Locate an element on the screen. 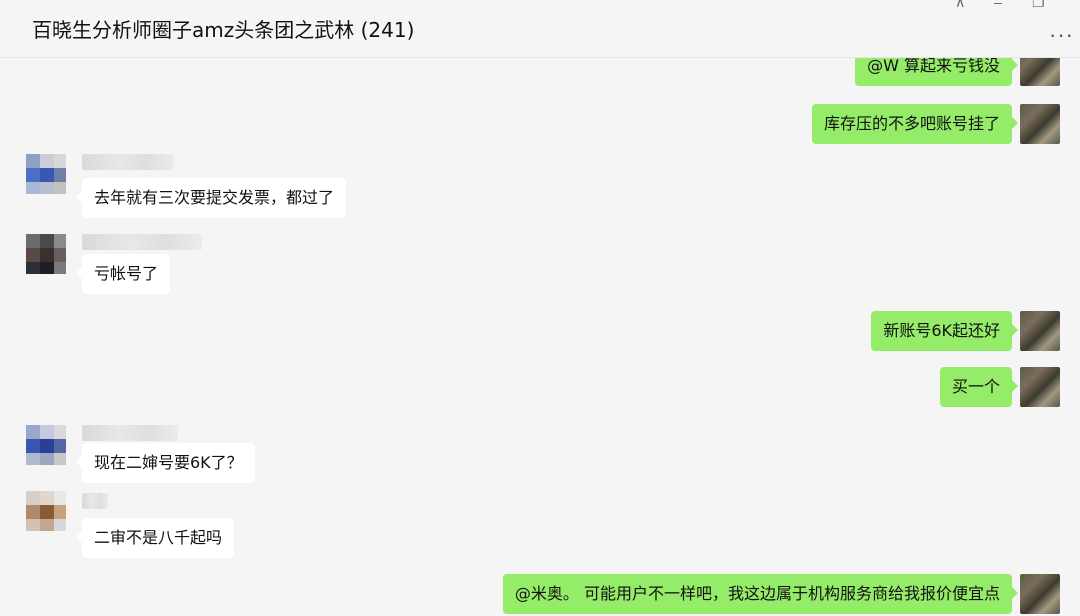 The image size is (1080, 616). message-bubble: 亏帐号了 is located at coordinates (123, 274).